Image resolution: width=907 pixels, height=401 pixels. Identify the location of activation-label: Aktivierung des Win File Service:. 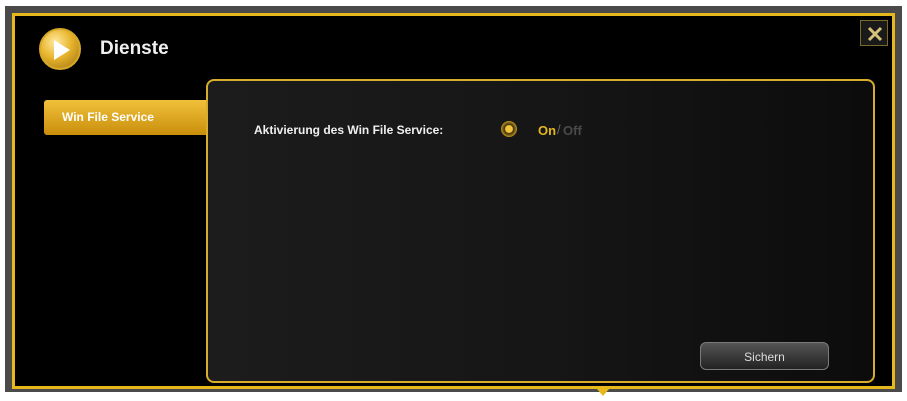
(349, 130).